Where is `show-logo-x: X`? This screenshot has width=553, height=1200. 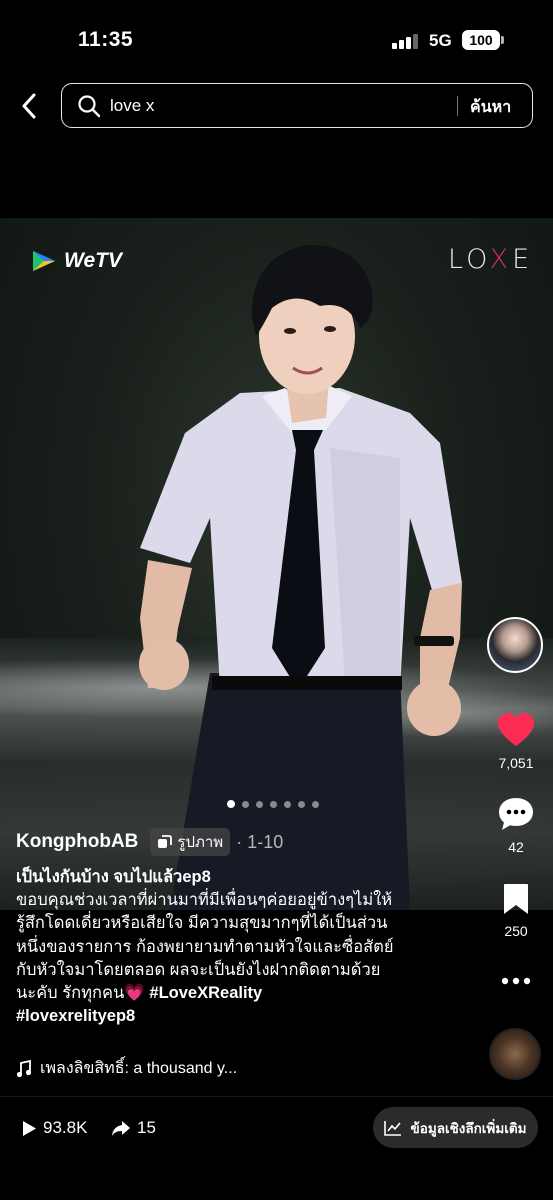 show-logo-x: X is located at coordinates (501, 259).